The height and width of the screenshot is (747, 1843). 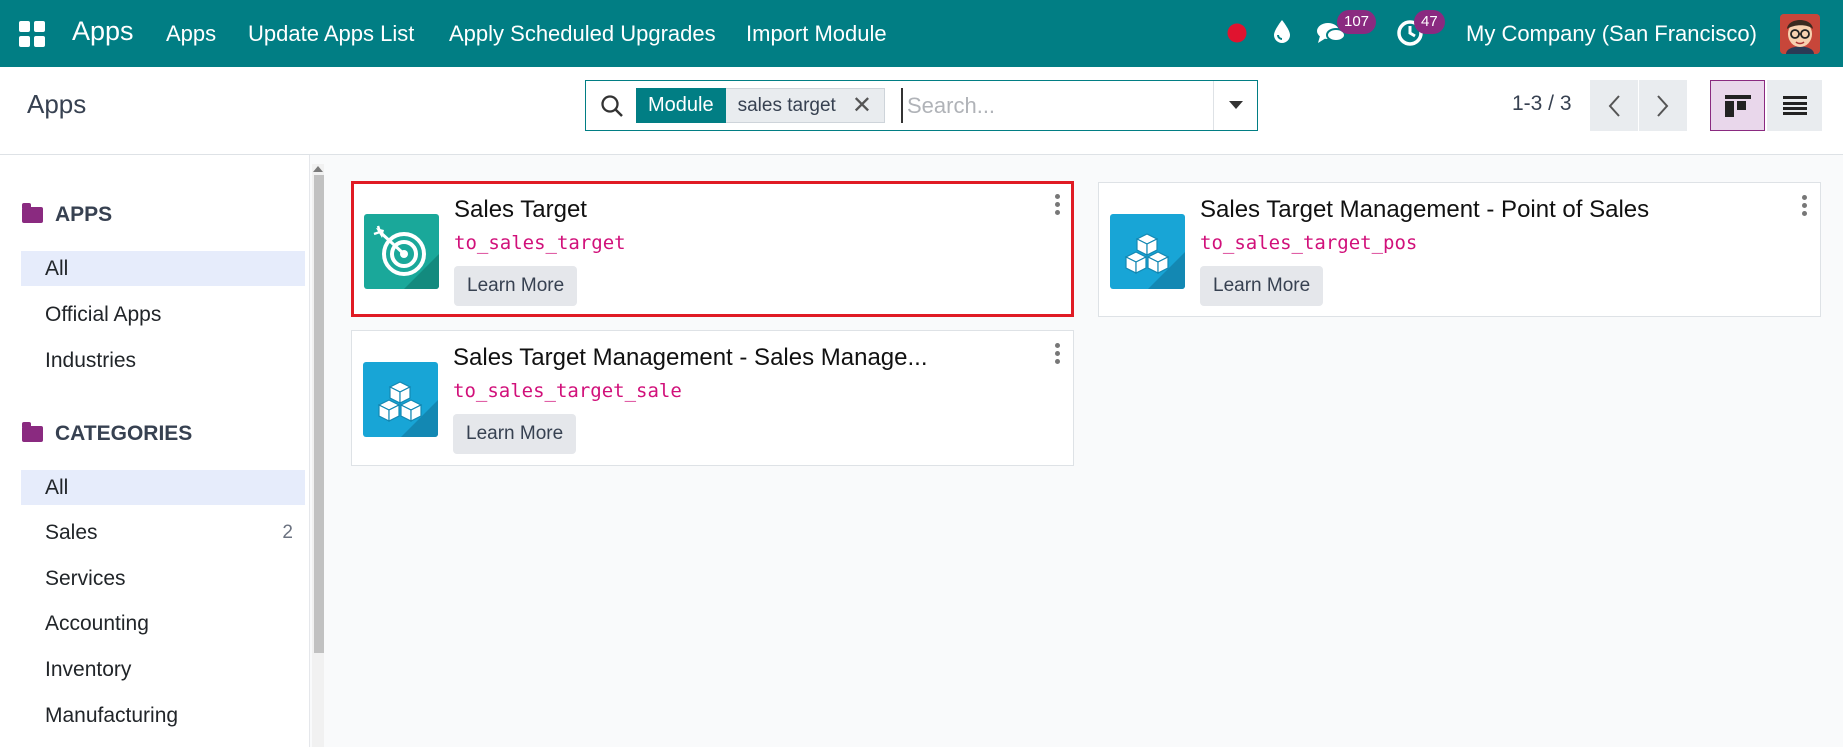 What do you see at coordinates (401, 251) in the screenshot?
I see `target-icon` at bounding box center [401, 251].